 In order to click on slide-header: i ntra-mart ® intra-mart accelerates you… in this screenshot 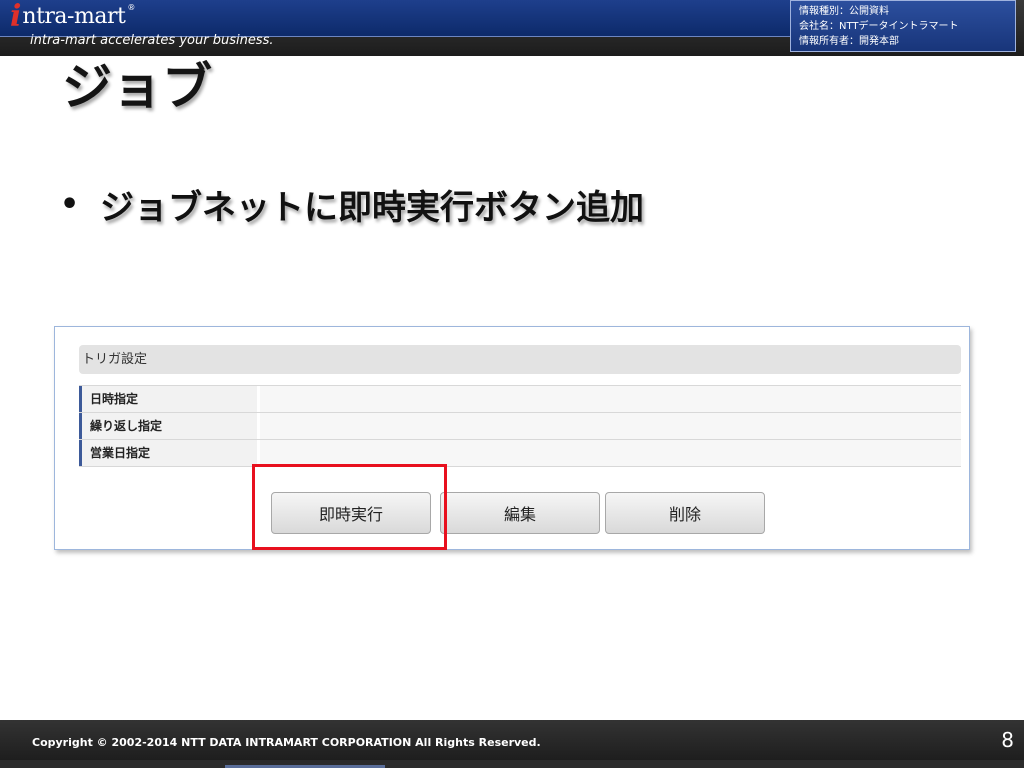, I will do `click(512, 28)`.